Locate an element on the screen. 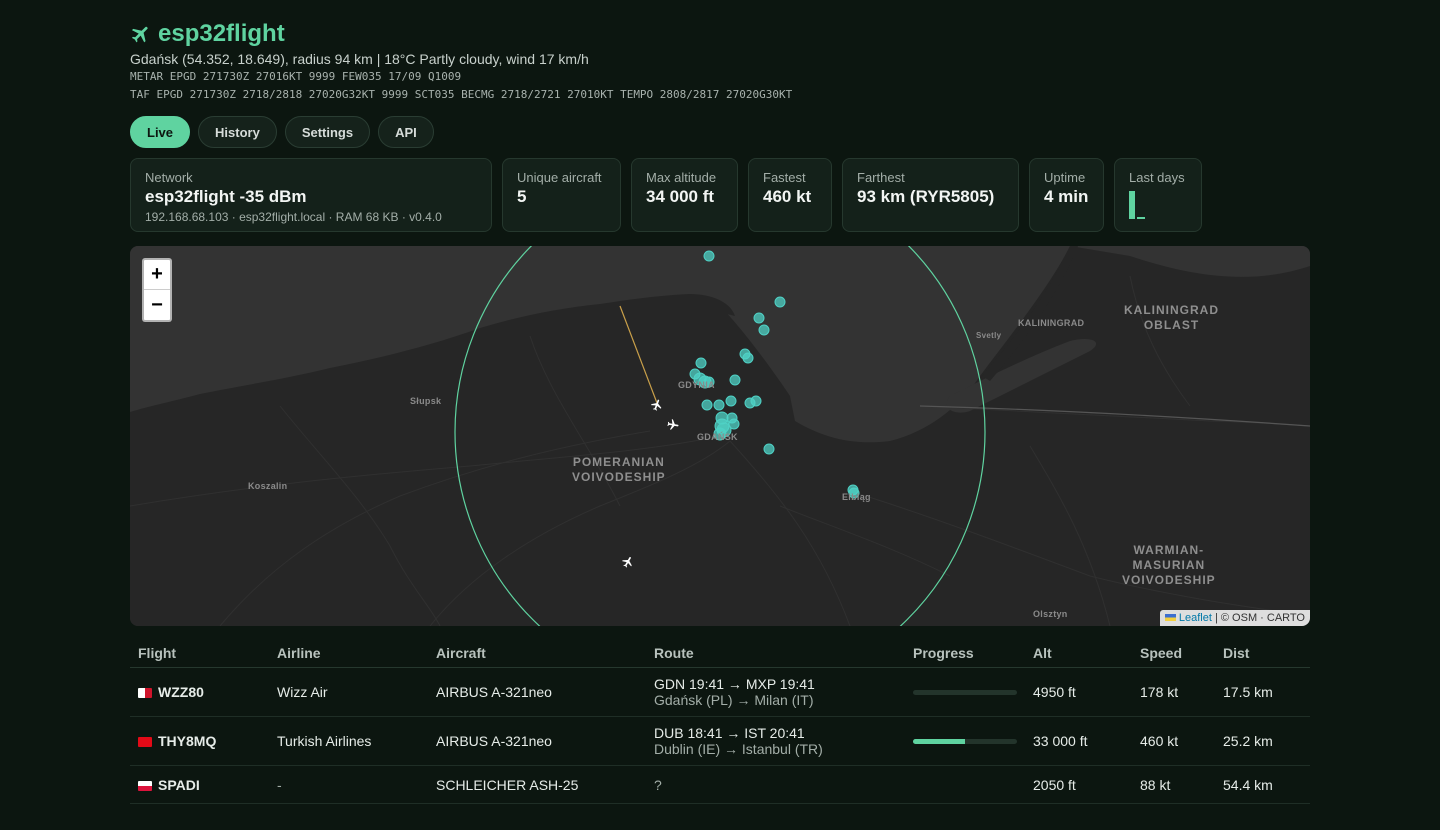 The width and height of the screenshot is (1440, 830). card-label: Unique aircraft is located at coordinates (559, 177).